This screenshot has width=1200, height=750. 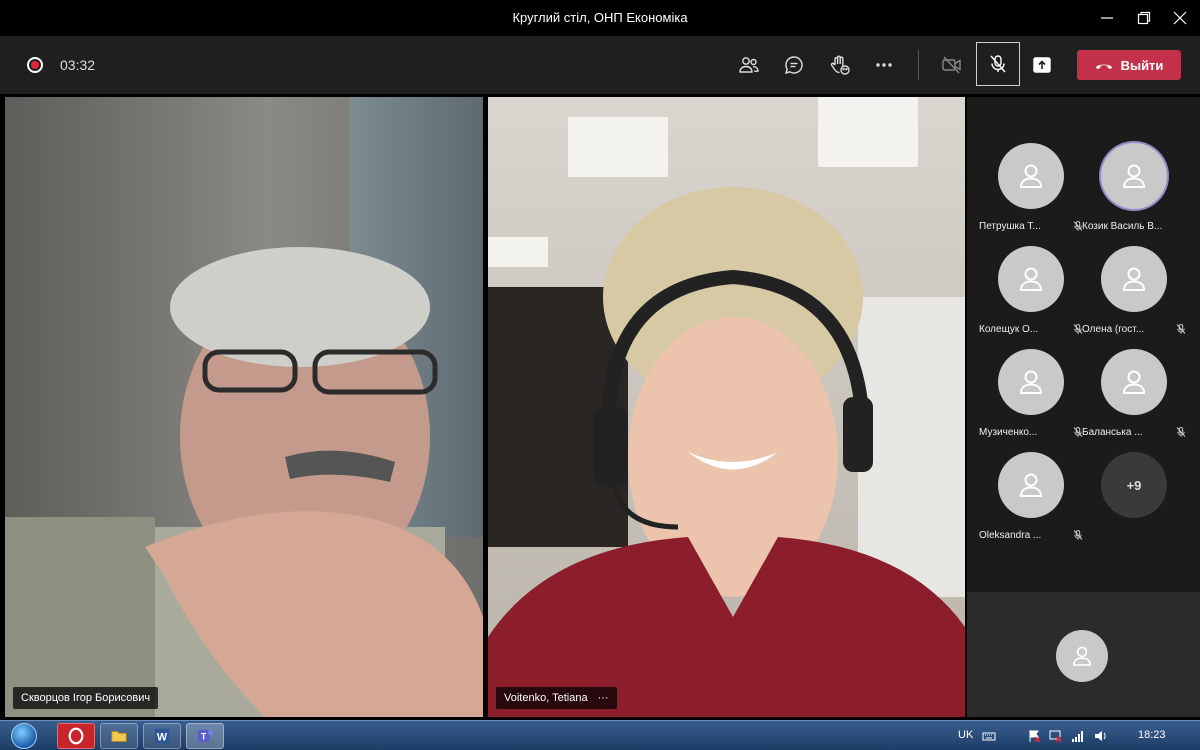 I want to click on svg-text: T, so click(x=204, y=737).